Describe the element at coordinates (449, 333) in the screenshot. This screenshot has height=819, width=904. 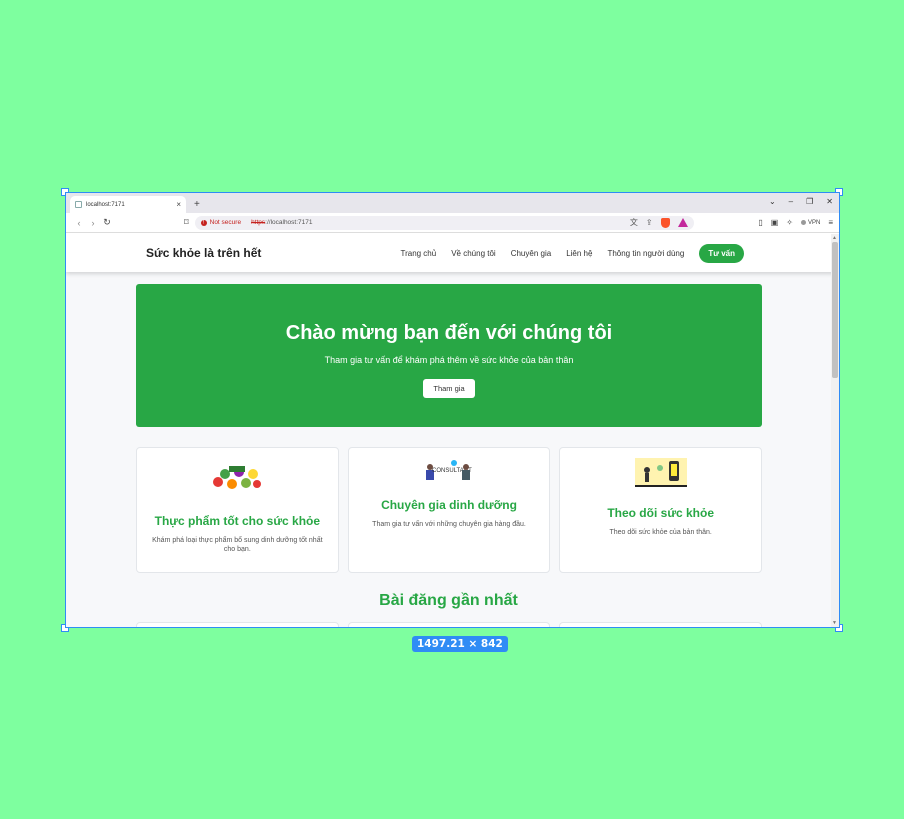
I see `hero-title: Chào mừng bạn đến với chúng tôi` at that location.